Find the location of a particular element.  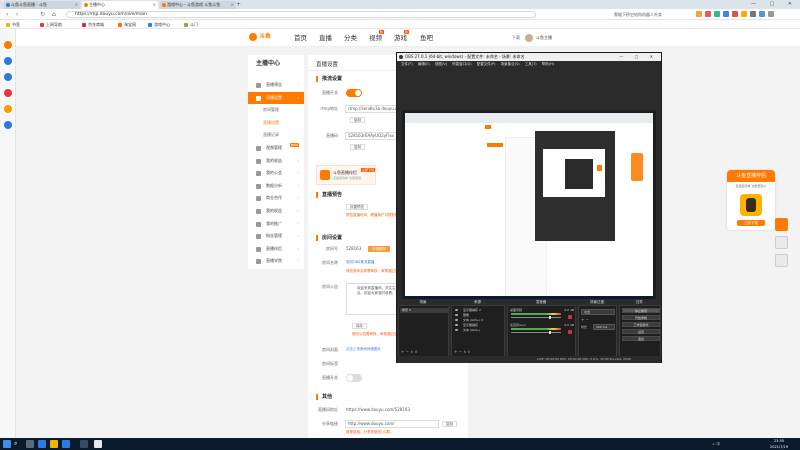

bookmark-item: 淘宝网 is located at coordinates (127, 24).